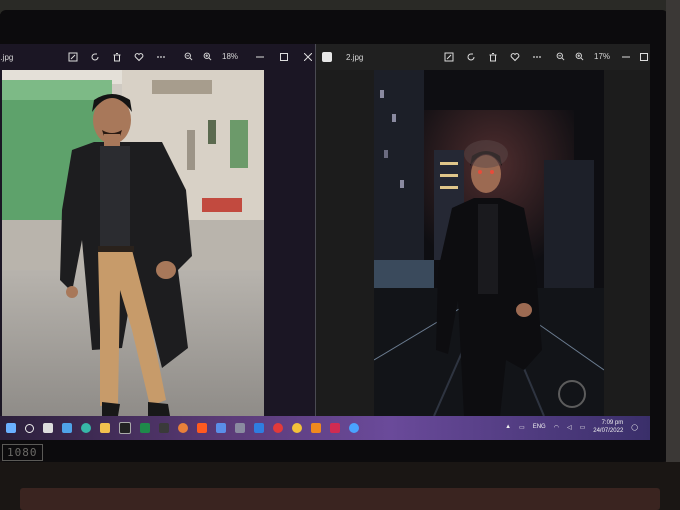 Image resolution: width=680 pixels, height=510 pixels. What do you see at coordinates (608, 427) in the screenshot?
I see `clock: 7:09 pm 24/07/2022` at bounding box center [608, 427].